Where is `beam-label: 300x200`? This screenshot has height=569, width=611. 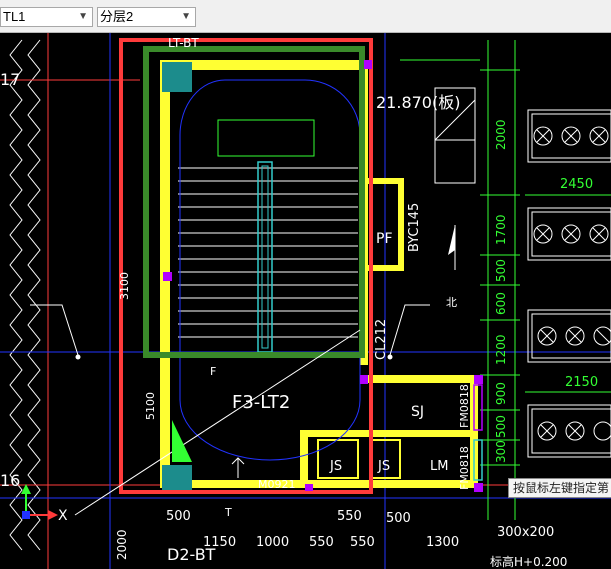 beam-label: 300x200 is located at coordinates (525, 532).